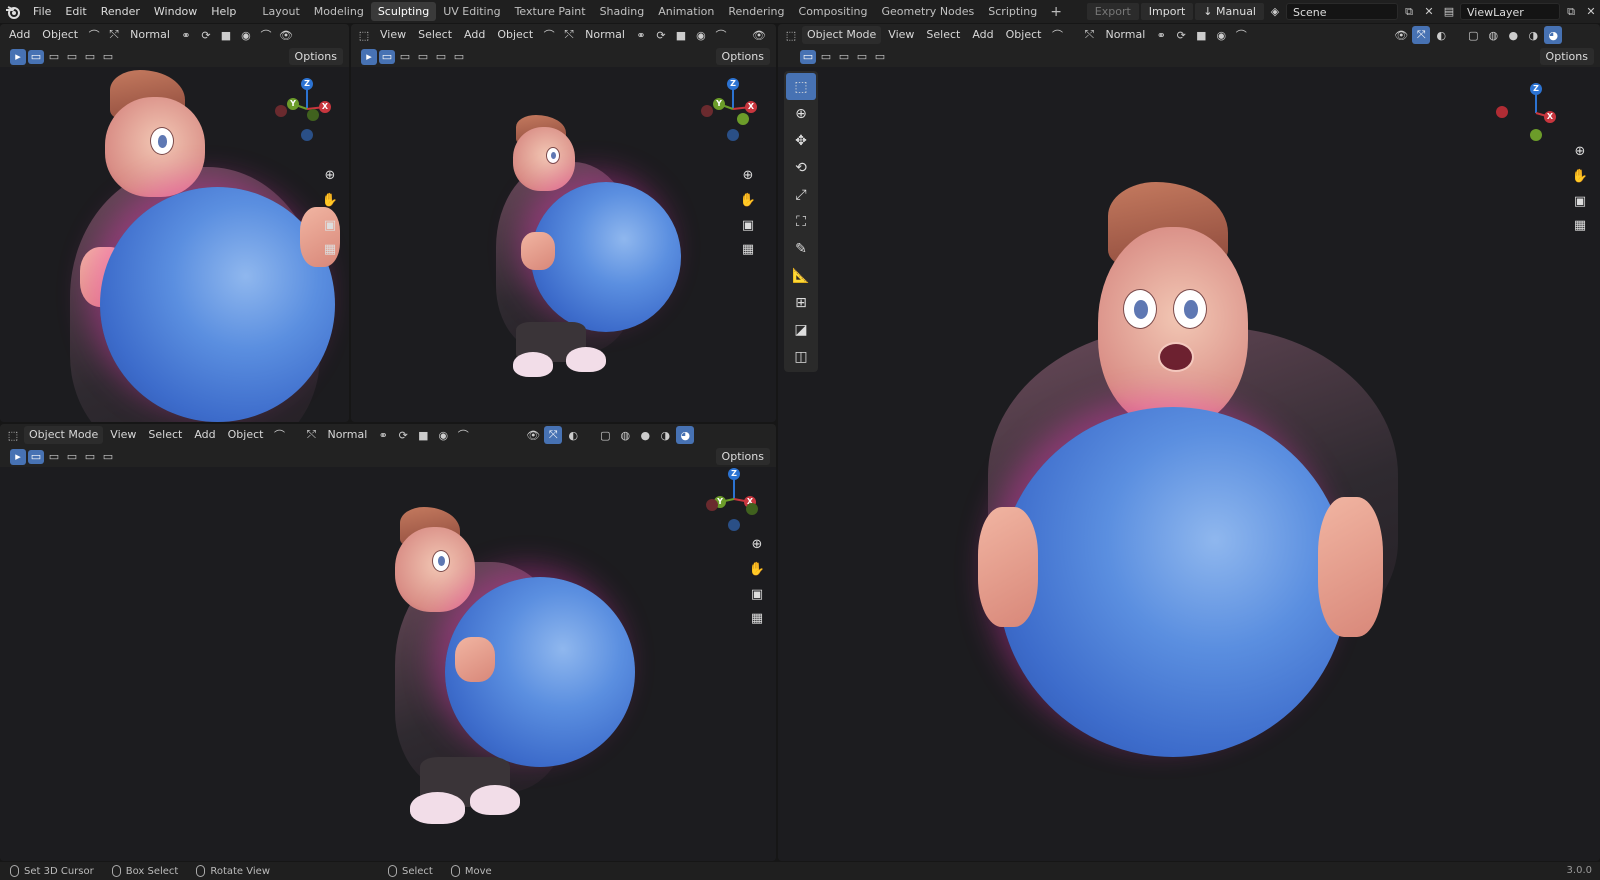 The image size is (1600, 880). I want to click on new-scene-icon: ⧉, so click(1409, 12).